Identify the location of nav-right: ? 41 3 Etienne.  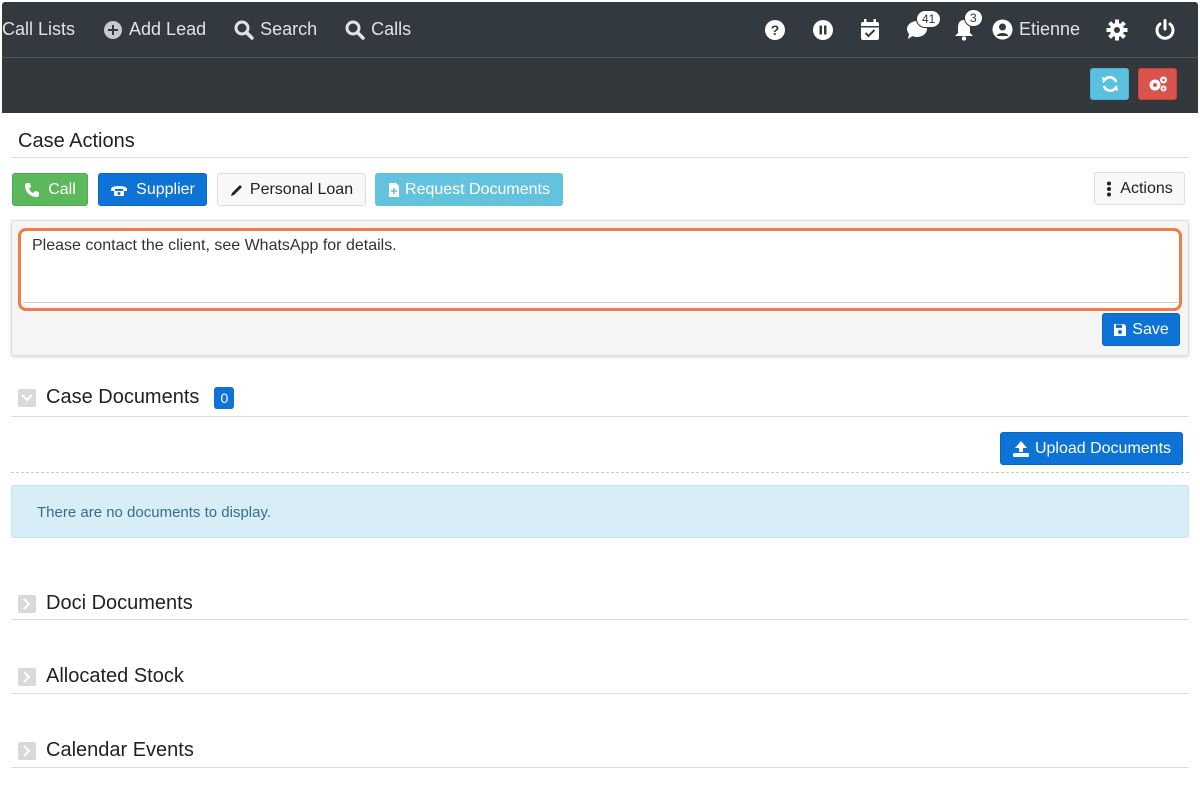
(968, 29).